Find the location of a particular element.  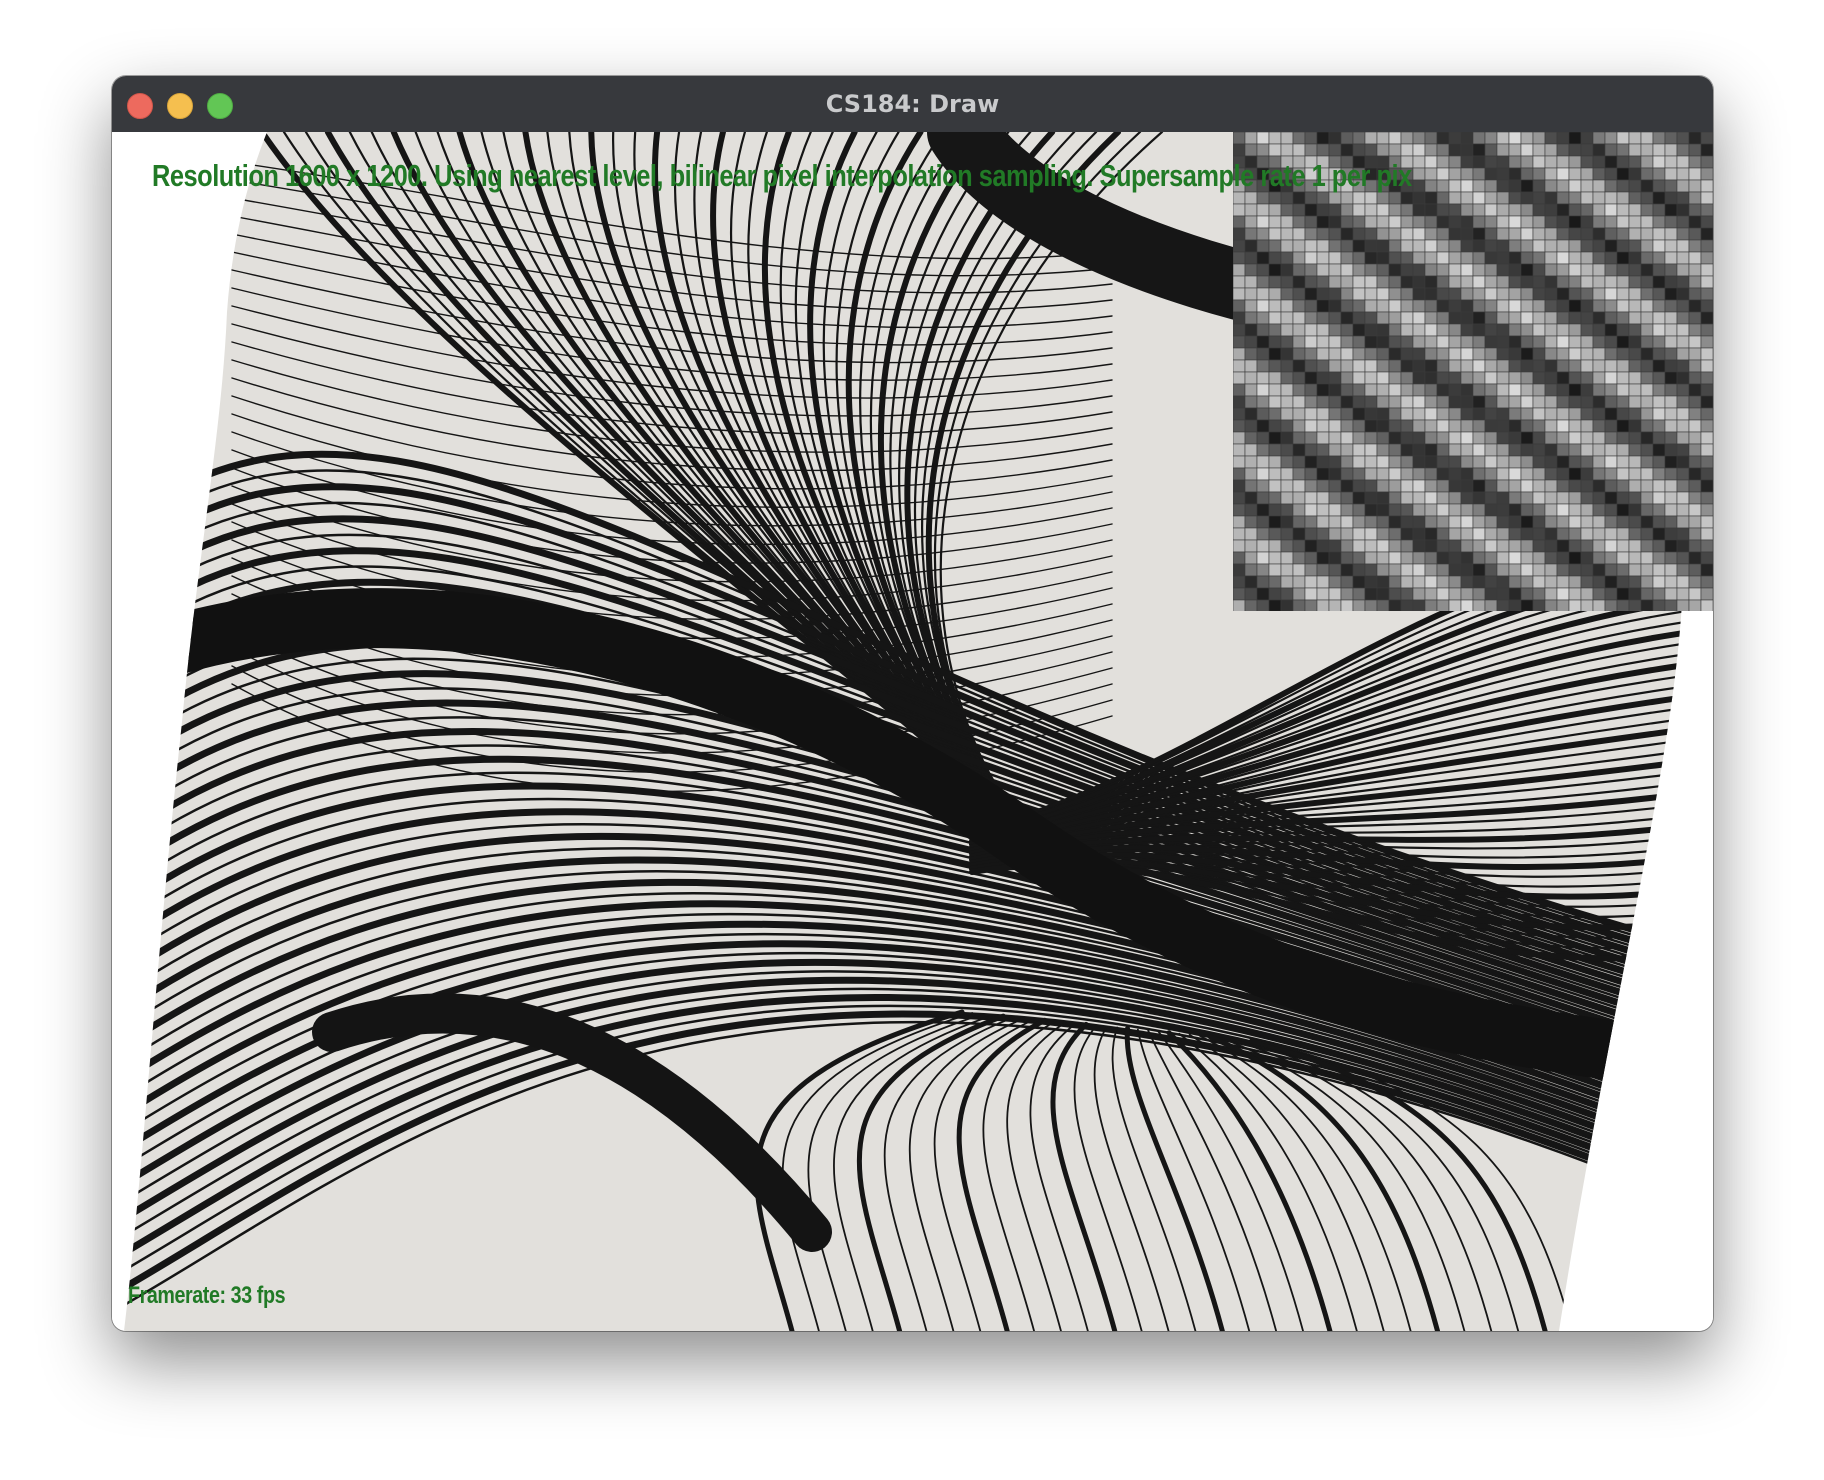

window-title: CS184: Draw is located at coordinates (912, 104).